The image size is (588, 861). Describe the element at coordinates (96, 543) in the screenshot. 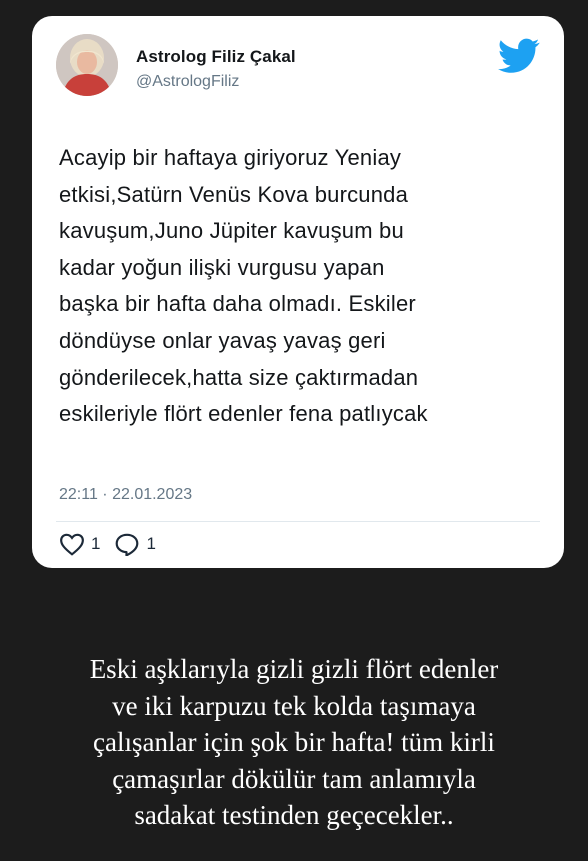

I see `like-count: 1` at that location.